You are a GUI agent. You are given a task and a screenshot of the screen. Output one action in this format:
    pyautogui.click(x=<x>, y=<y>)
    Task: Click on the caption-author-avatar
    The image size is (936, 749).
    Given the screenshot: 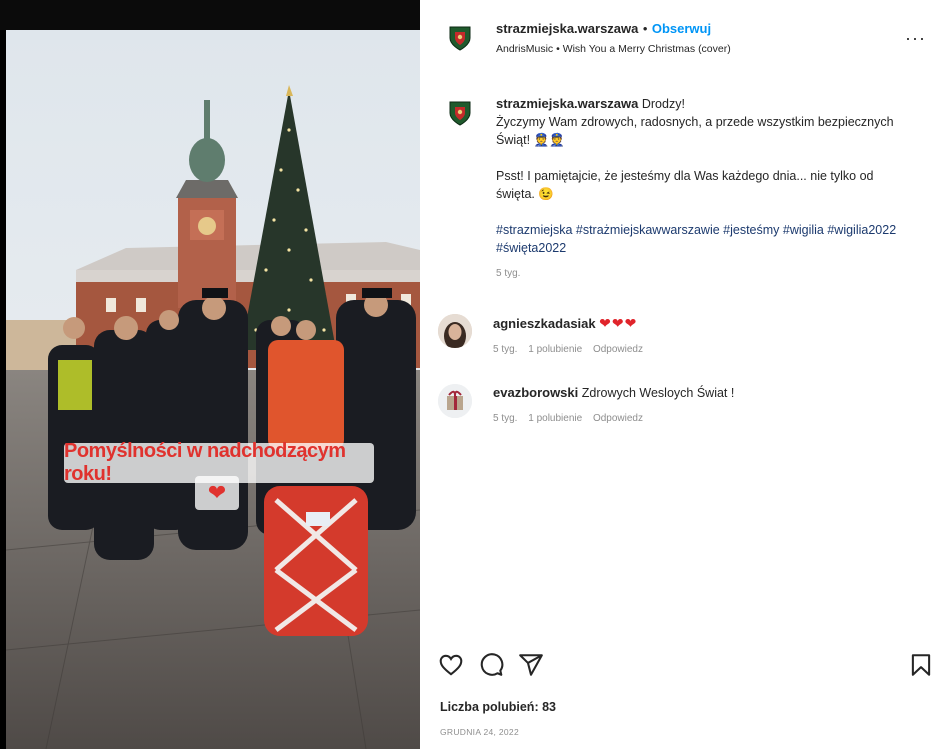 What is the action you would take?
    pyautogui.click(x=460, y=113)
    